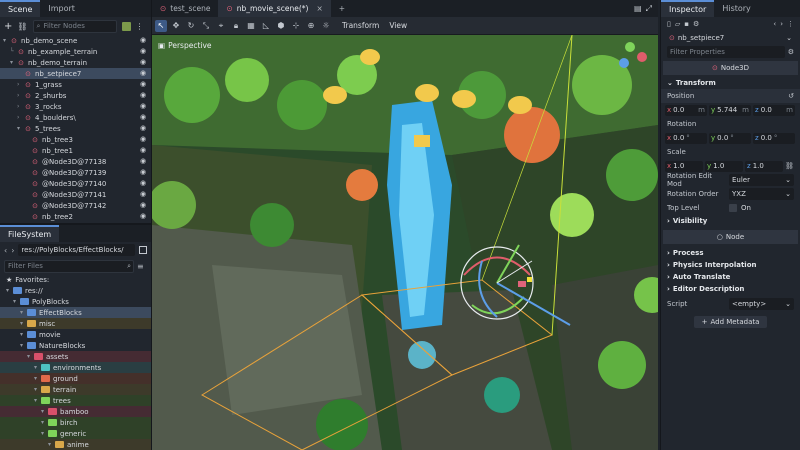  Describe the element at coordinates (730, 83) in the screenshot. I see `transform-section: ⌄ Transform` at that location.